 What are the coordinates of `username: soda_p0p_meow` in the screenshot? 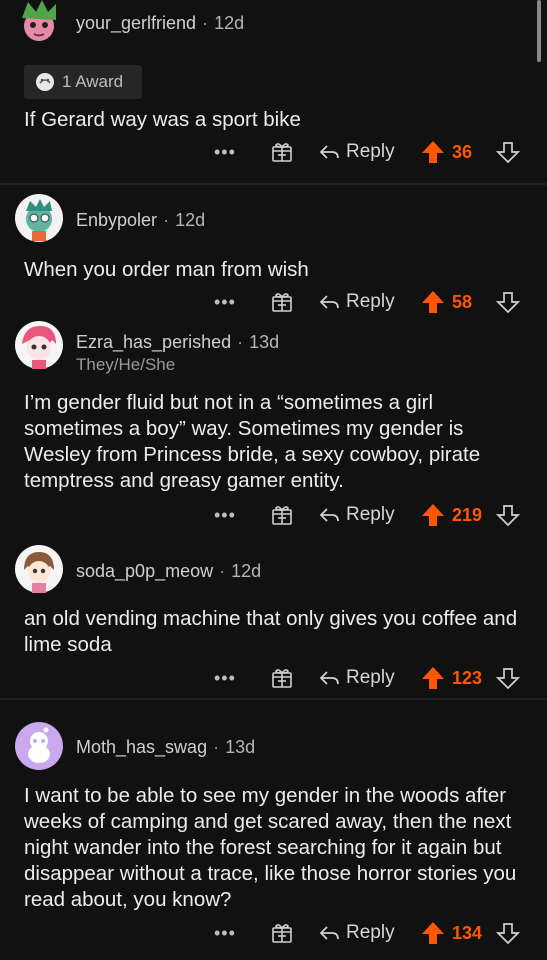 It's located at (144, 571).